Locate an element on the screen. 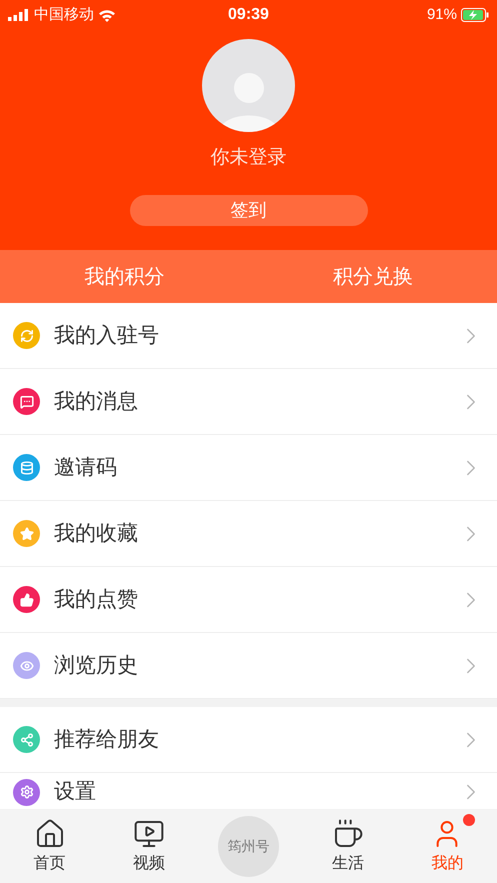 This screenshot has width=497, height=883. tab-item: 视频 is located at coordinates (149, 847).